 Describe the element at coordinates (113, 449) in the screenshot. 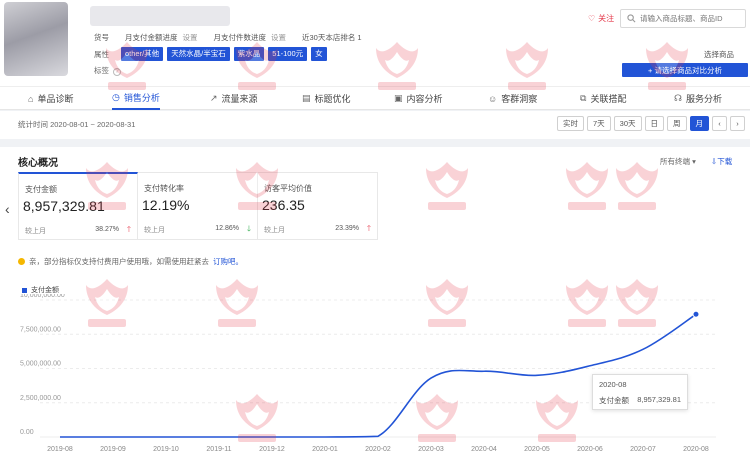

I see `x-tick-label: 2019-09` at that location.